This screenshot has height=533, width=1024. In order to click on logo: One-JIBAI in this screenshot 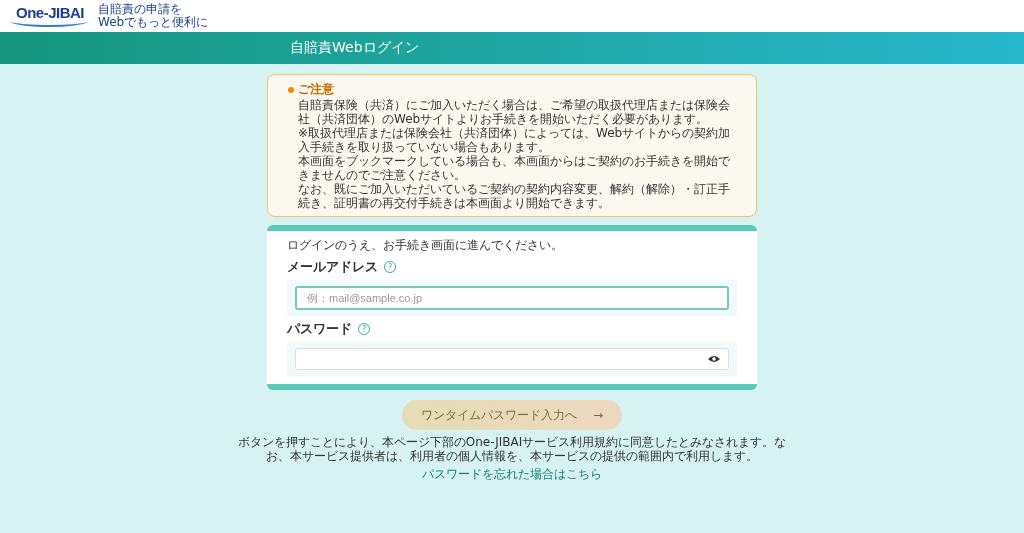, I will do `click(50, 16)`.